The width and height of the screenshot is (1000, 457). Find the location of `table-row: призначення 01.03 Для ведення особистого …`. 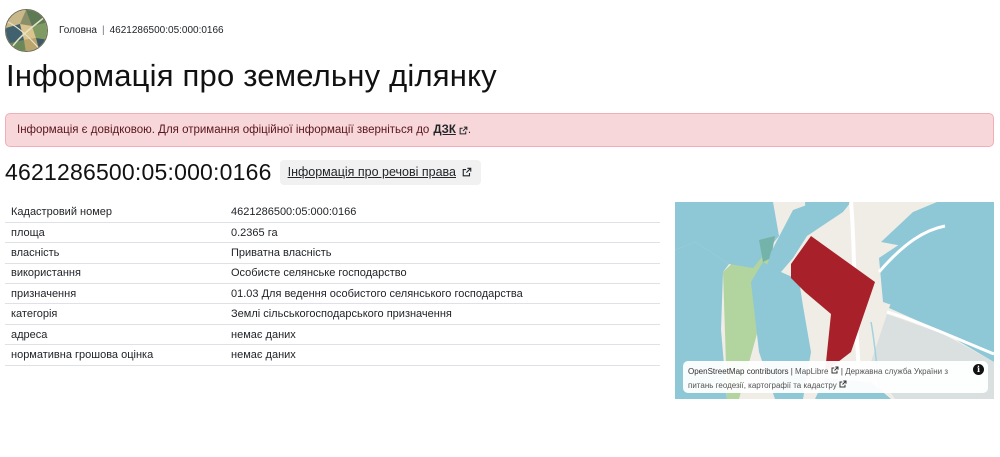

table-row: призначення 01.03 Для ведення особистого … is located at coordinates (332, 294).